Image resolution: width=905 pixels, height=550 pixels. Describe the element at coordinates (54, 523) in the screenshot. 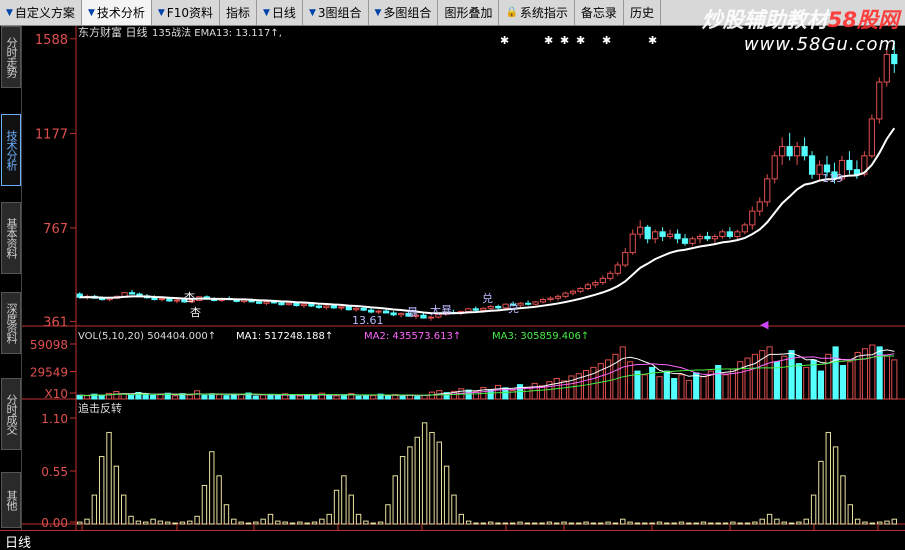

I see `indicator-tick-label: 0.00` at that location.